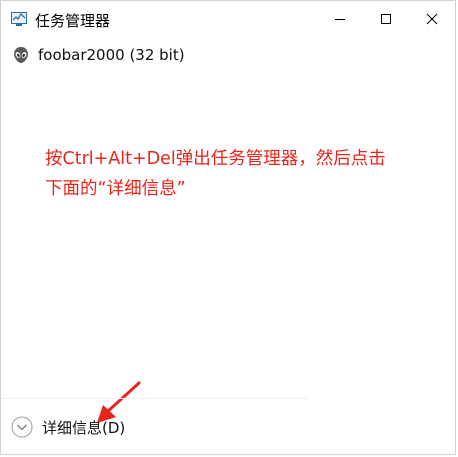  I want to click on annotation-line-2: 下面的“详细信息”, so click(115, 189).